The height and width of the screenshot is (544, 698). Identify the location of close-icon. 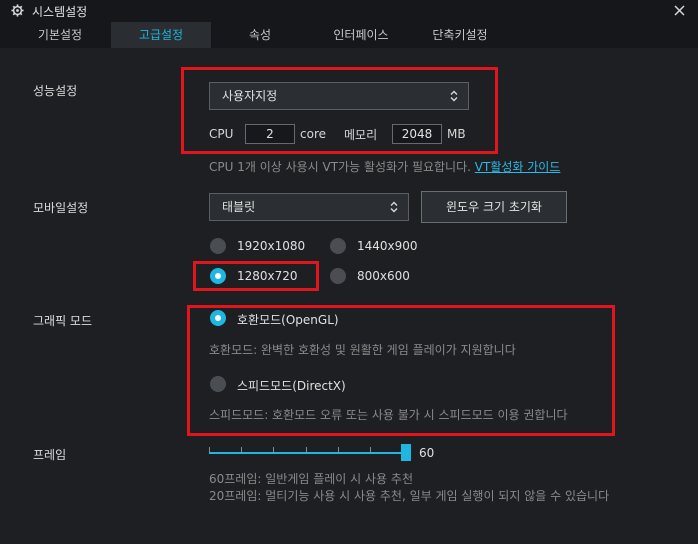
(679, 10).